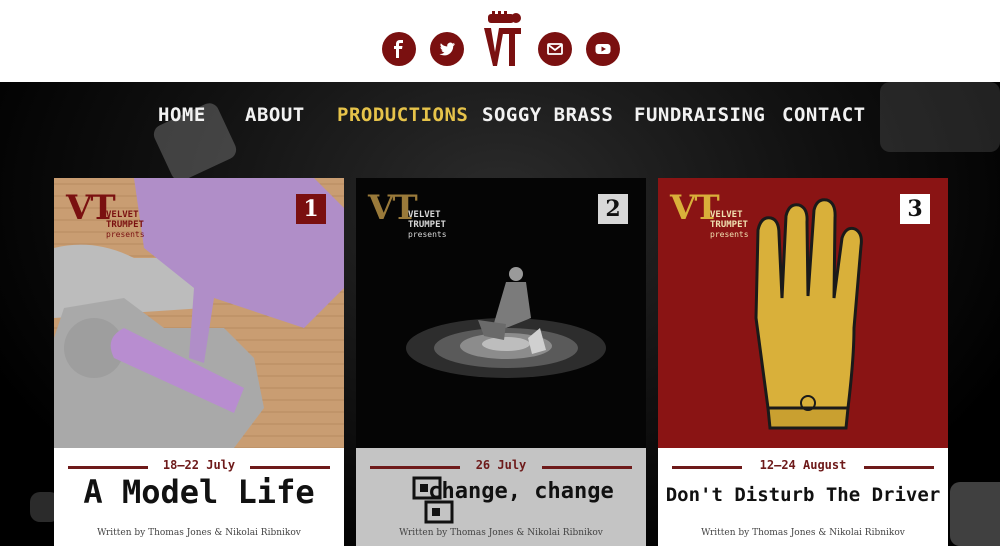  Describe the element at coordinates (199, 465) in the screenshot. I see `production-date: 18–22 July` at that location.